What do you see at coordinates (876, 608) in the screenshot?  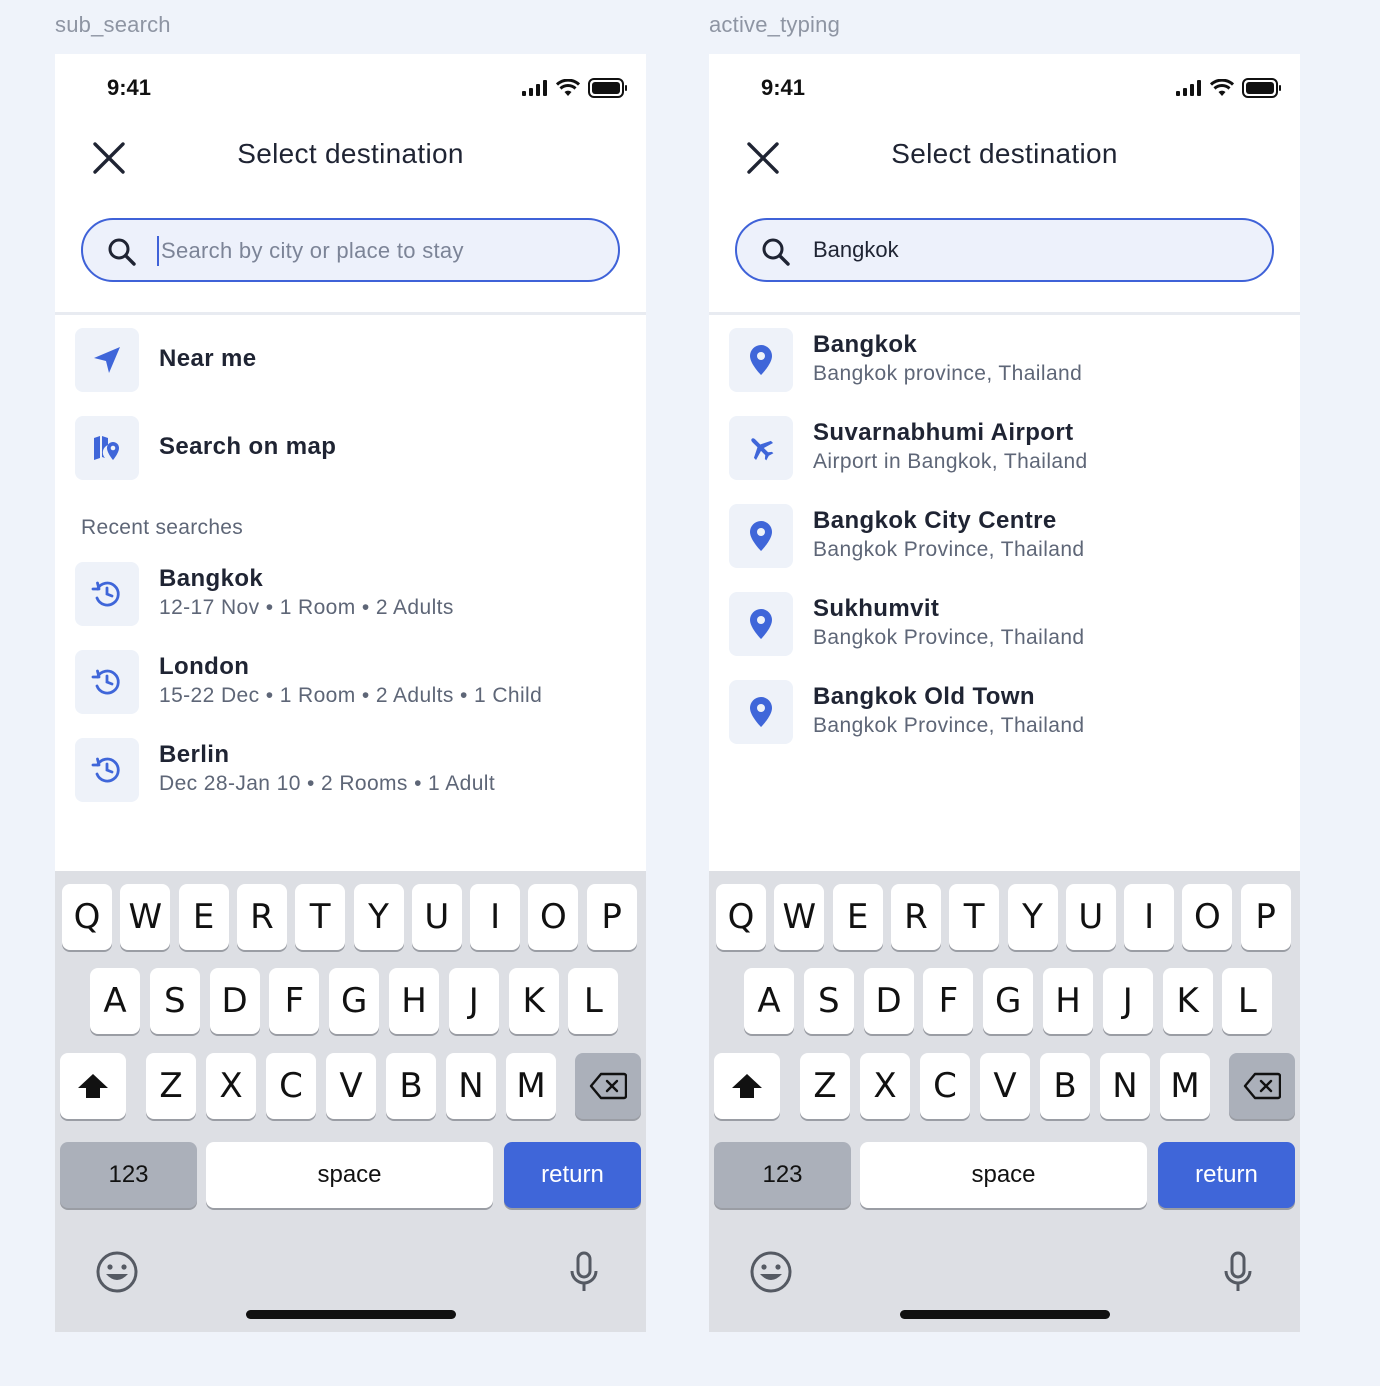 I see `result-name: Sukhumvit` at bounding box center [876, 608].